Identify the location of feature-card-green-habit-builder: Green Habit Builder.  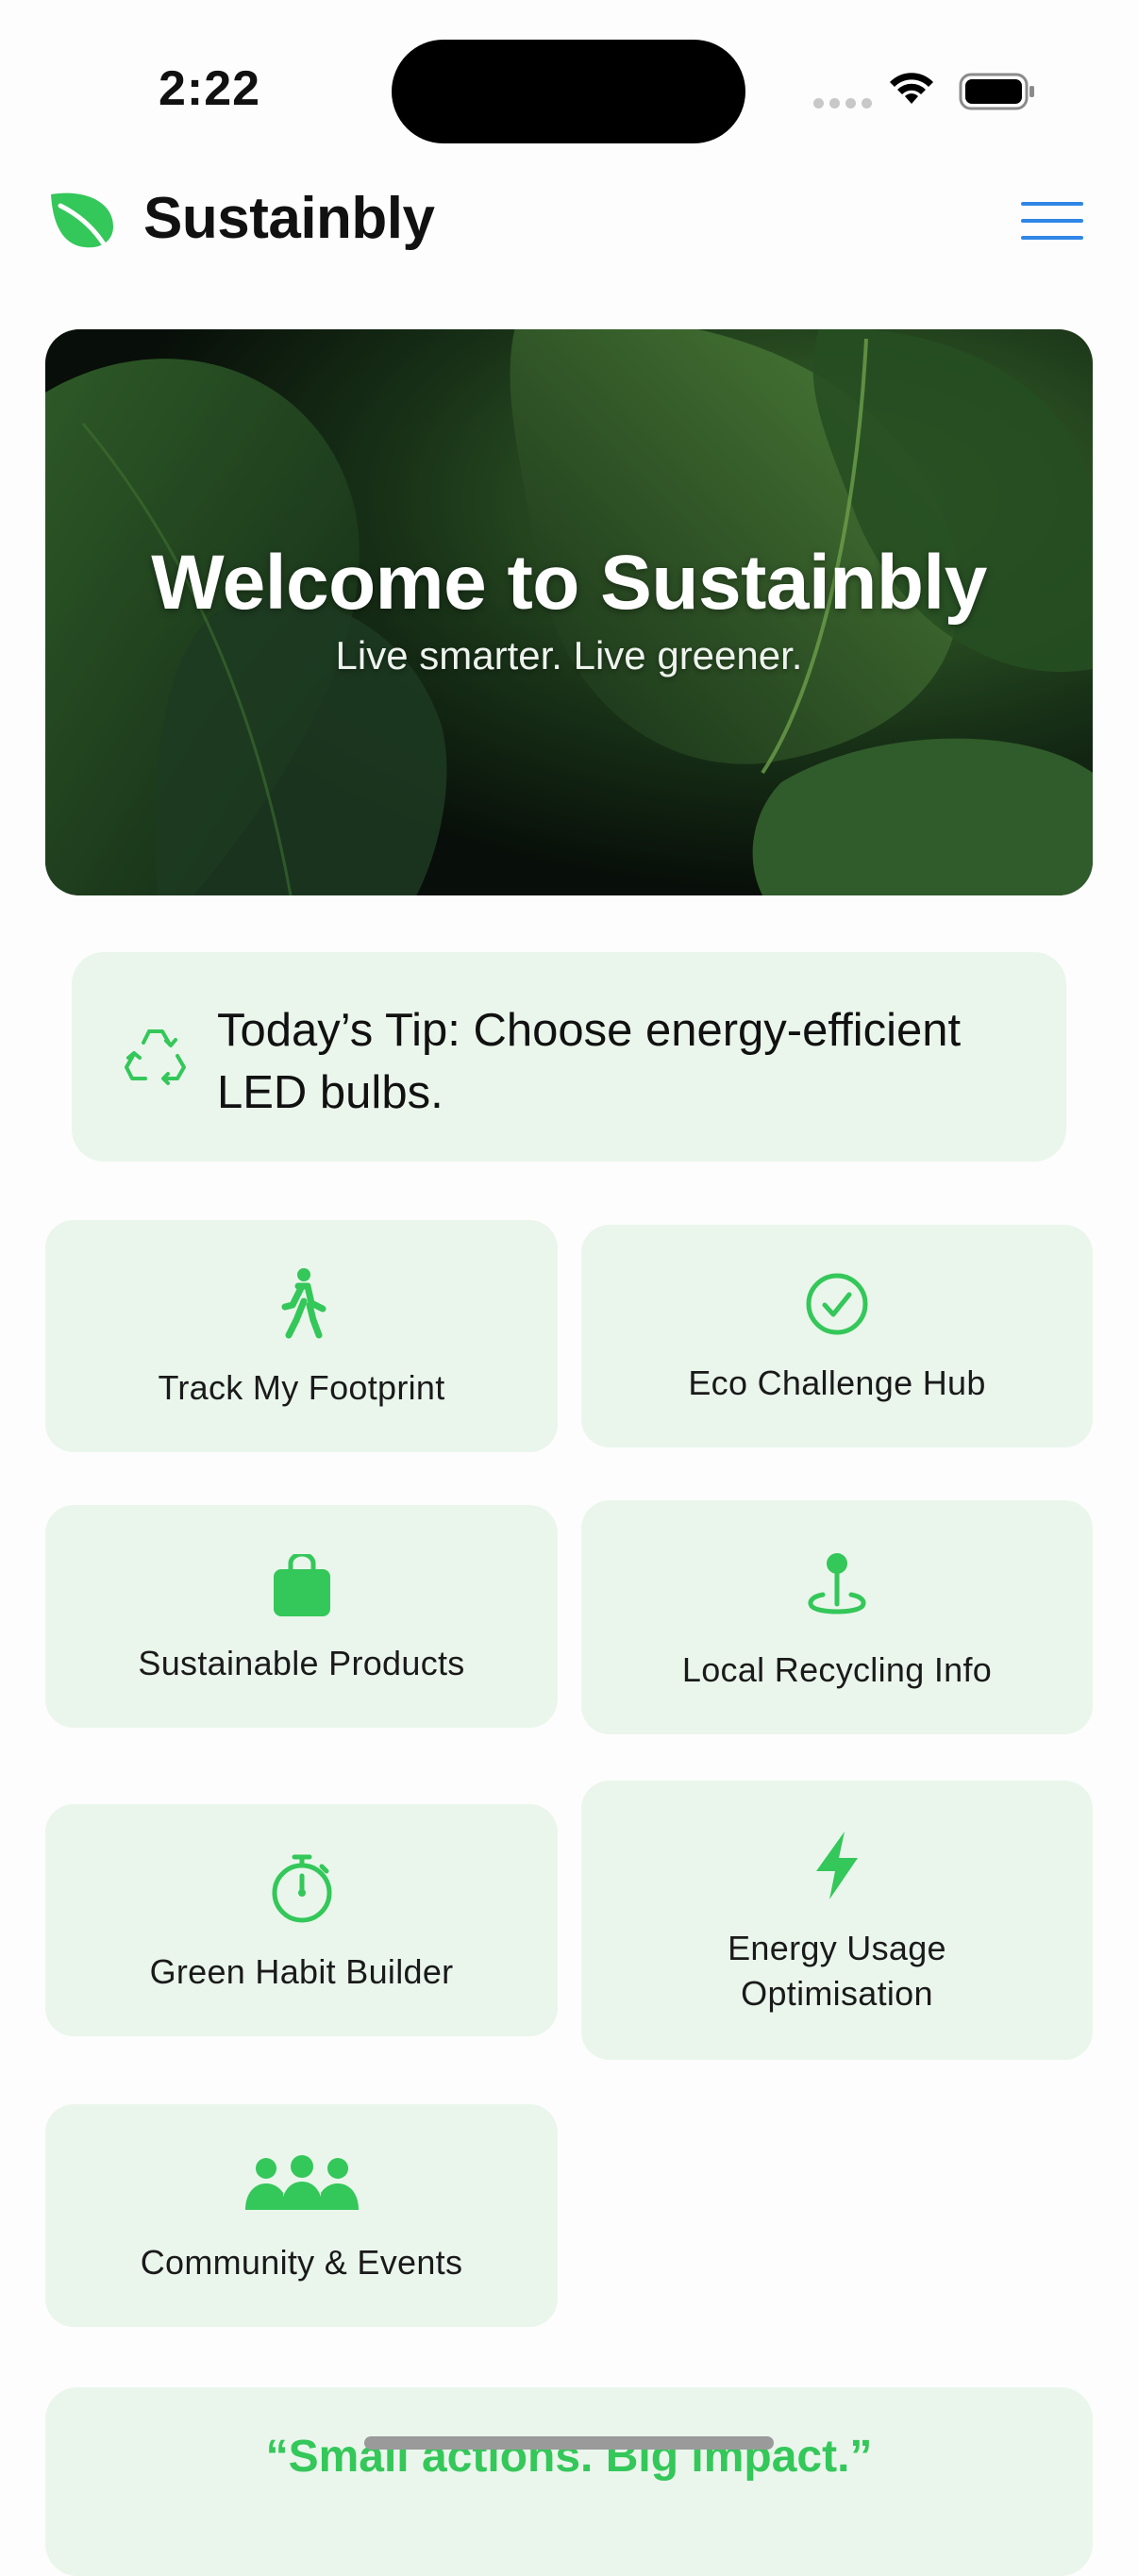
(301, 1920).